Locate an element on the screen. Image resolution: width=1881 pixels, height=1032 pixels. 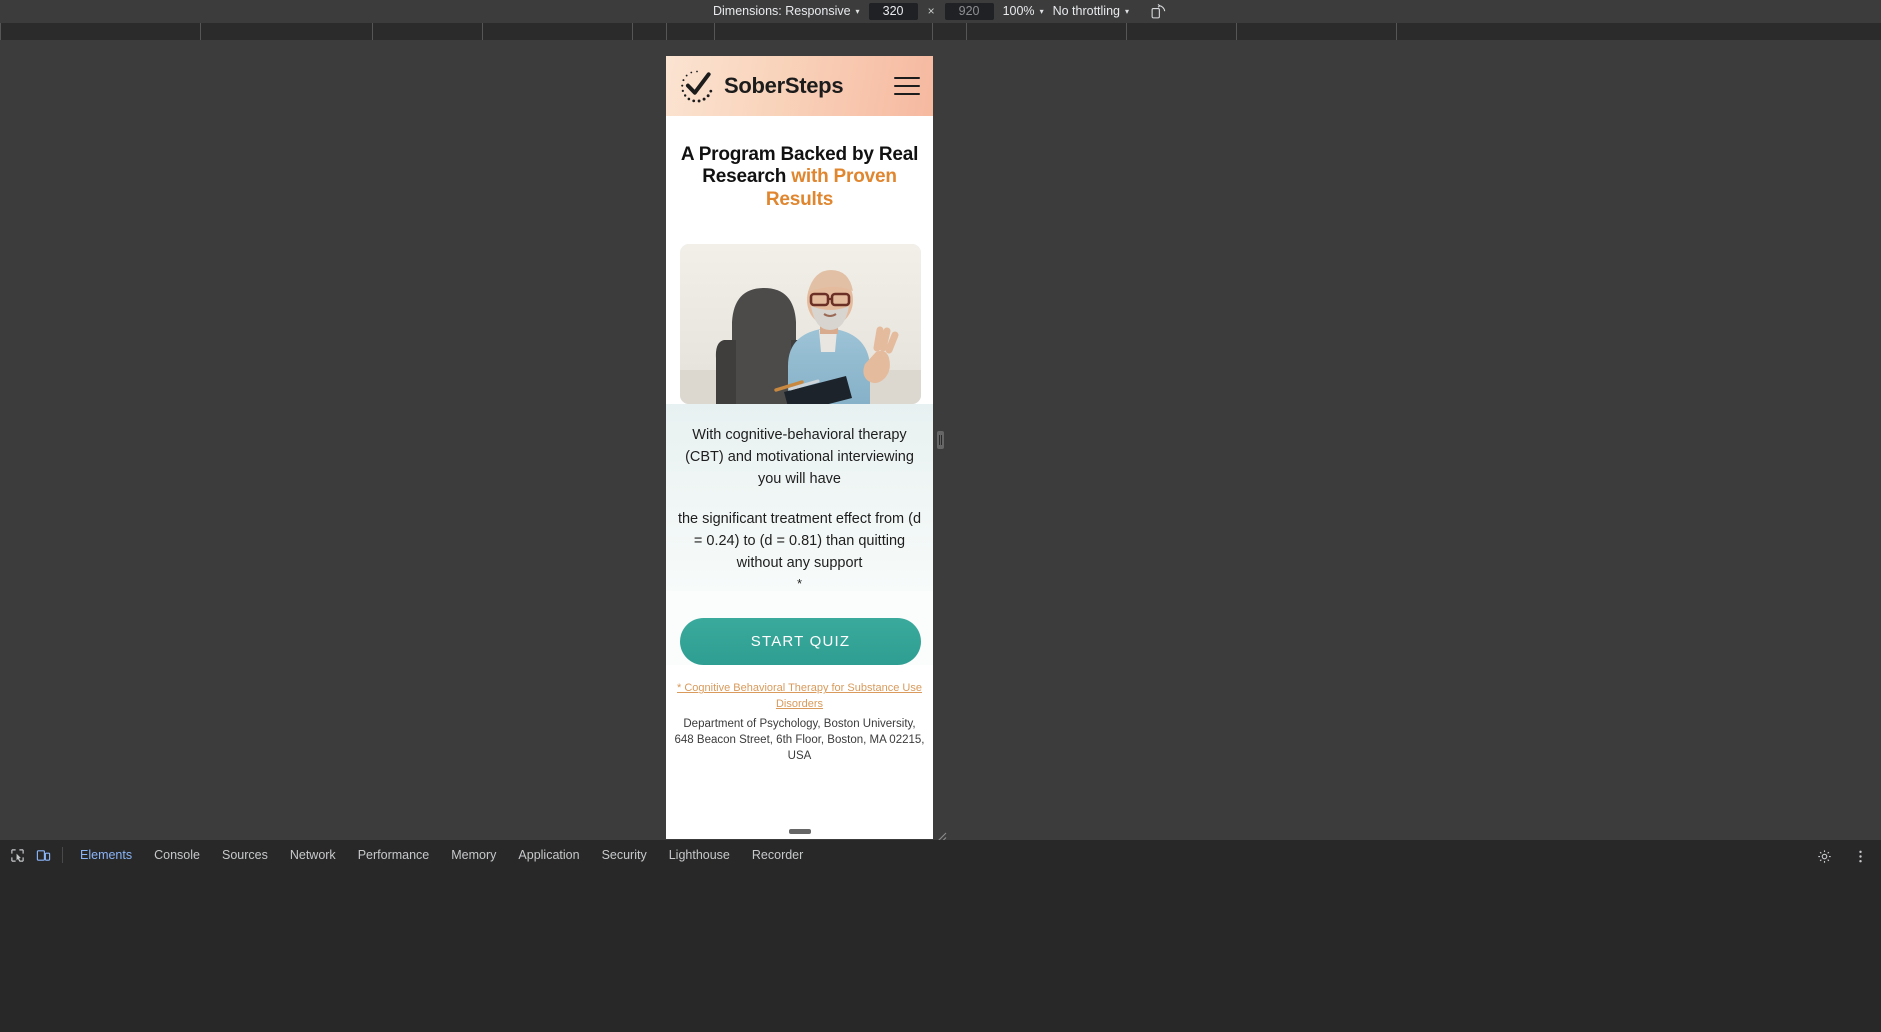
start-quiz-button: START QUIZ is located at coordinates (800, 642).